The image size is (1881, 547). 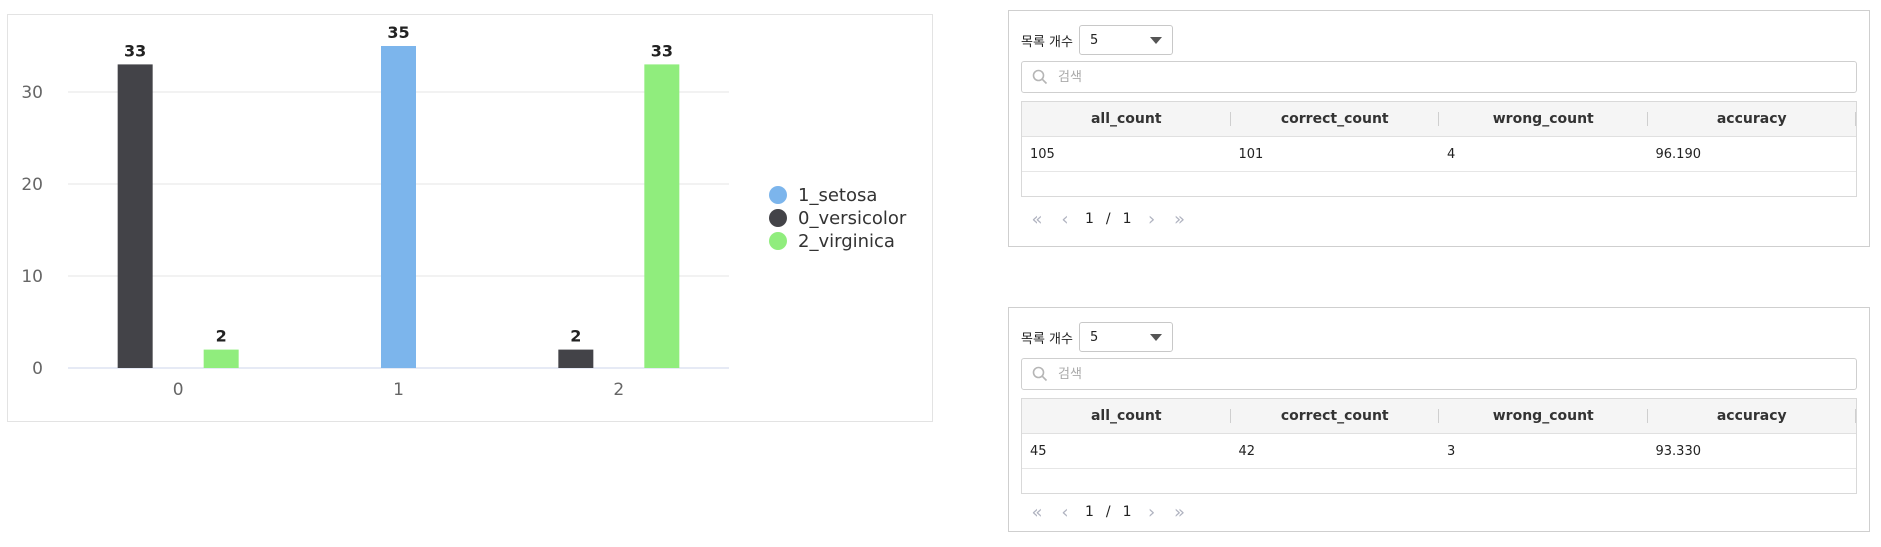 What do you see at coordinates (398, 390) in the screenshot?
I see `x-tick-label: 1` at bounding box center [398, 390].